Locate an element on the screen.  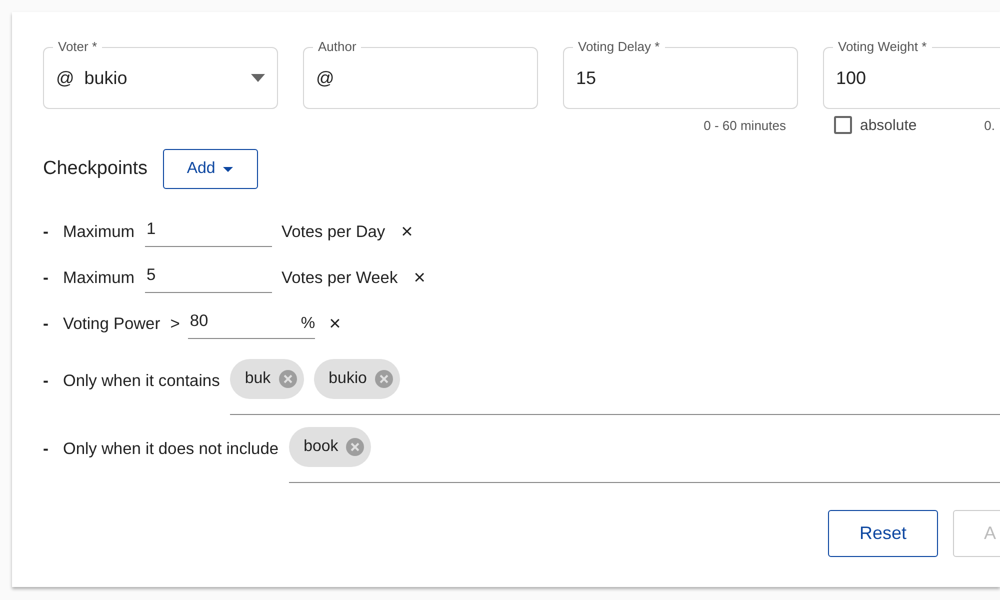
checkbox-label: absolute is located at coordinates (888, 125).